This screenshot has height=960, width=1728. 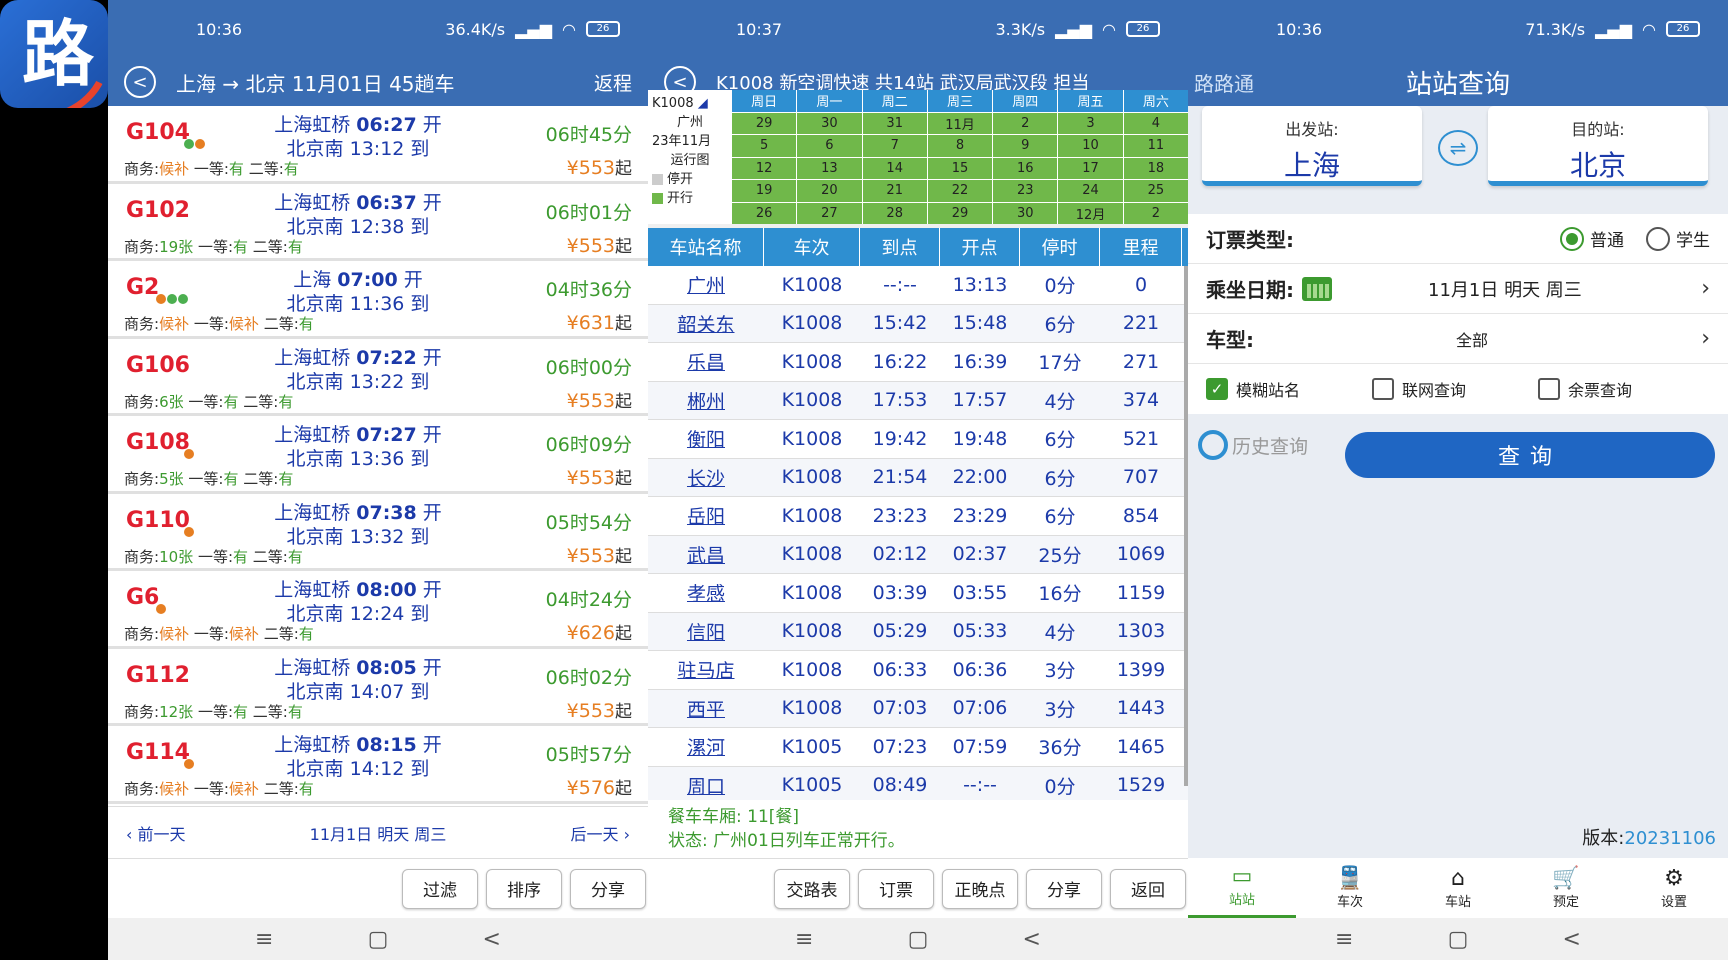 I want to click on prev-day-button: ‹ 前一天, so click(x=156, y=833).